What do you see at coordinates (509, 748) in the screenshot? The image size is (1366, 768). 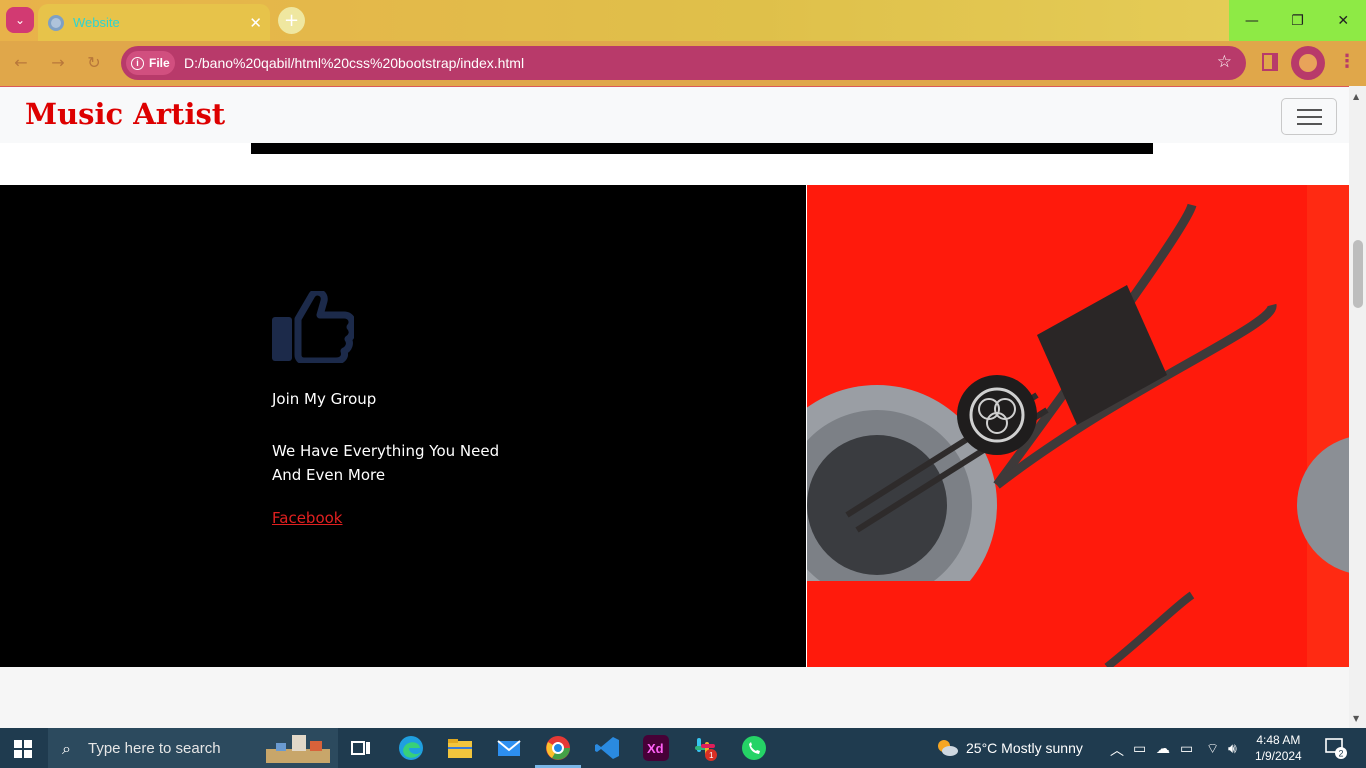 I see `mail-icon` at bounding box center [509, 748].